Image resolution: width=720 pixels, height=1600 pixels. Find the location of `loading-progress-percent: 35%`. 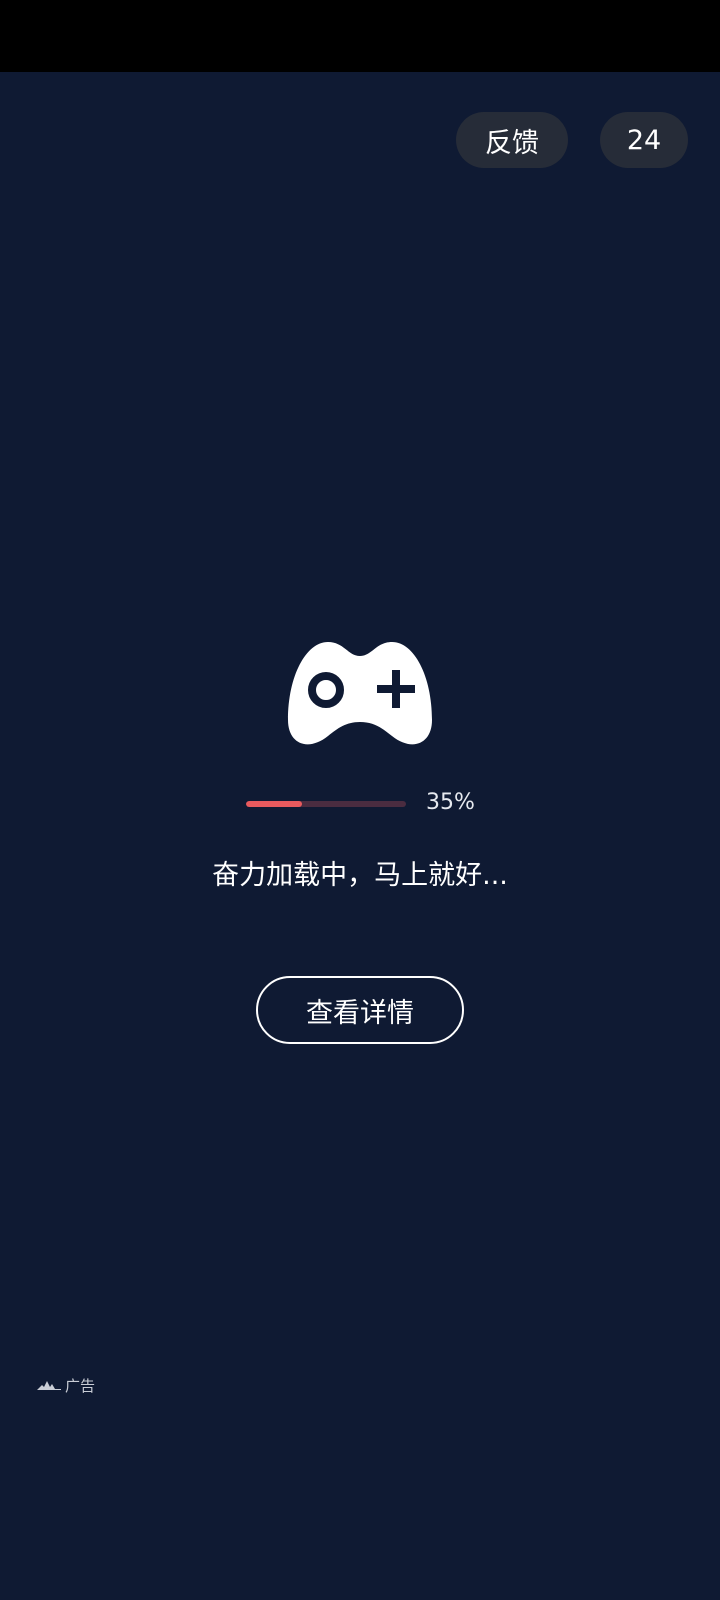

loading-progress-percent: 35% is located at coordinates (450, 802).